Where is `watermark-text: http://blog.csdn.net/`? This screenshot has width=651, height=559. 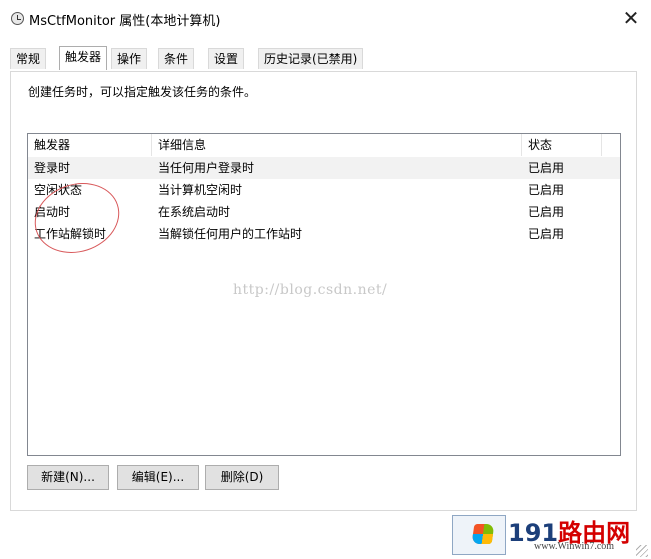 watermark-text: http://blog.csdn.net/ is located at coordinates (310, 290).